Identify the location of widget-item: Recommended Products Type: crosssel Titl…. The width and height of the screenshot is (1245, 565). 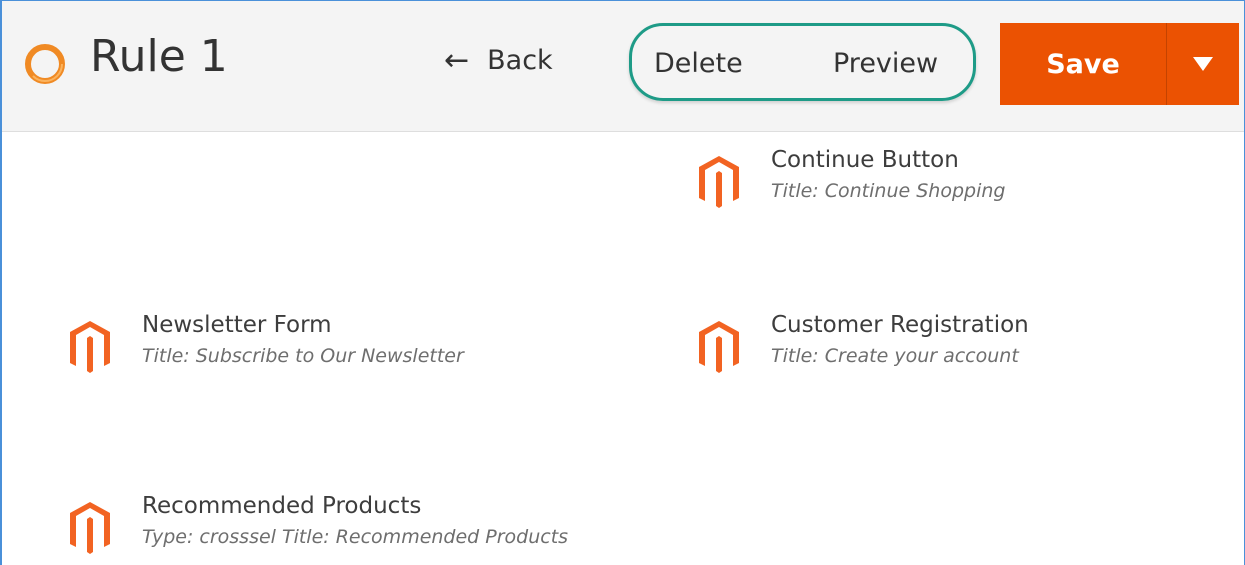
(318, 523).